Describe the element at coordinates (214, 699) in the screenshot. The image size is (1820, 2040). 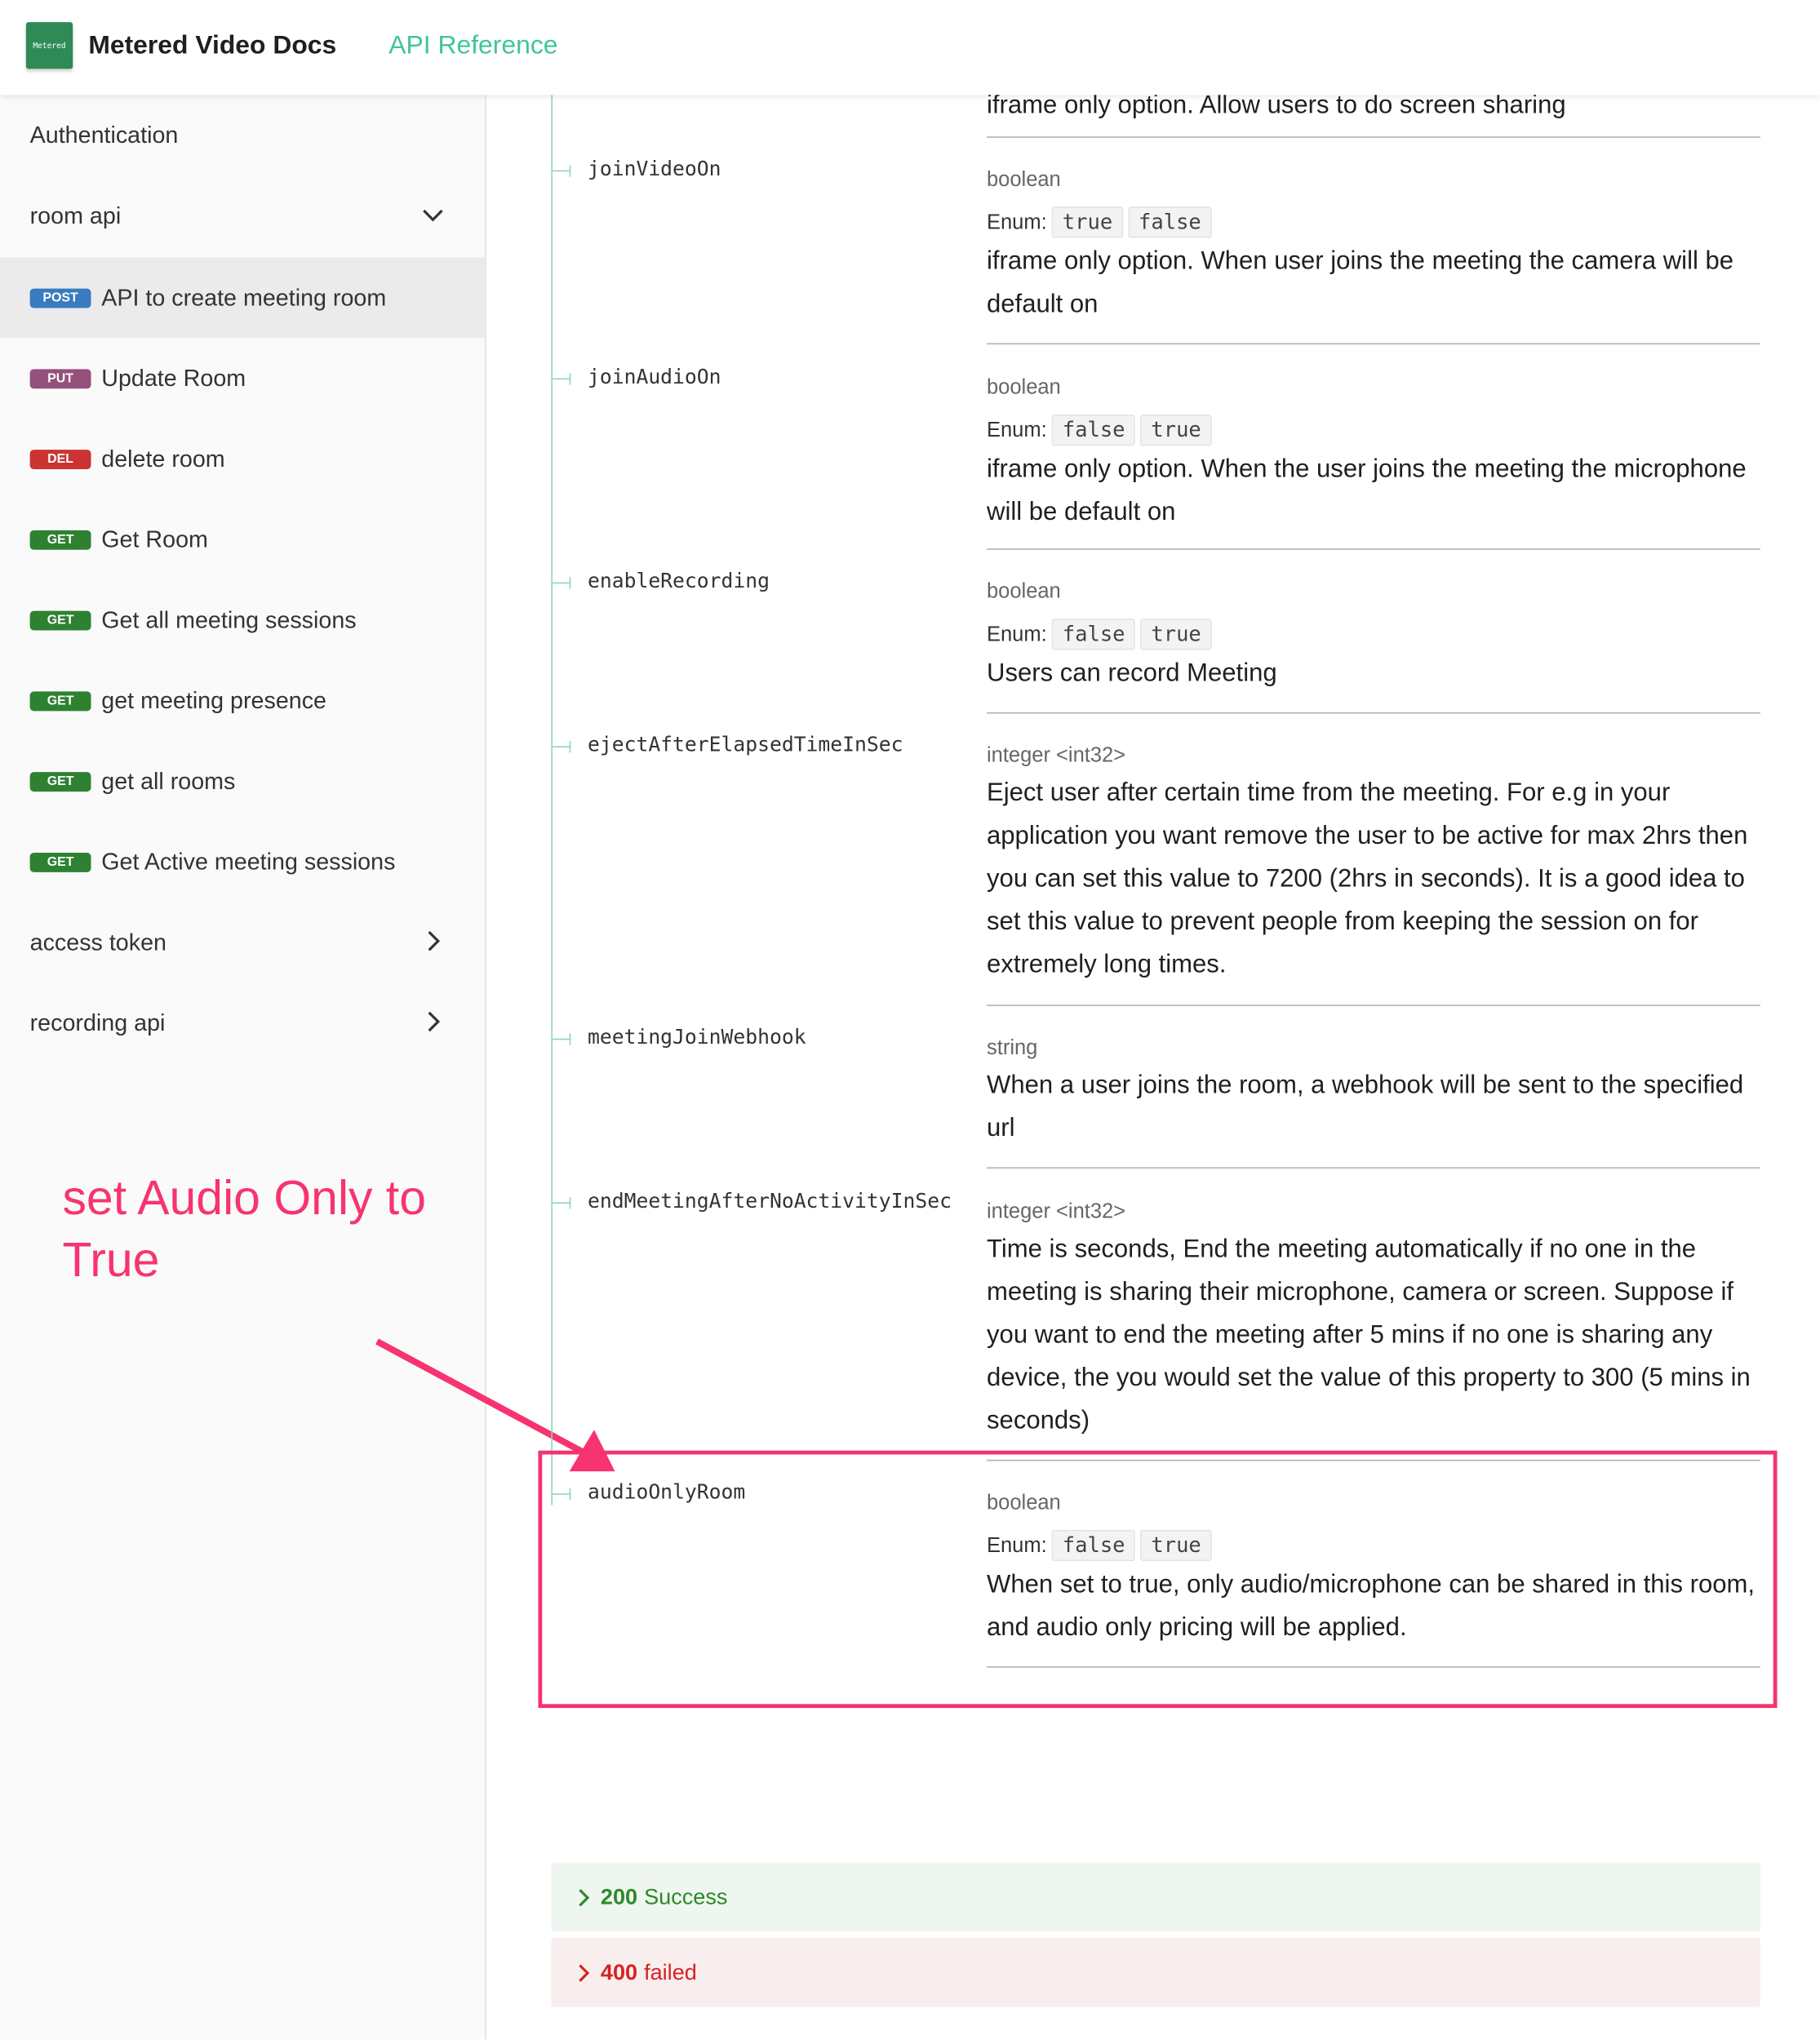
I see `sidebar-item-label: get meeting presence` at that location.